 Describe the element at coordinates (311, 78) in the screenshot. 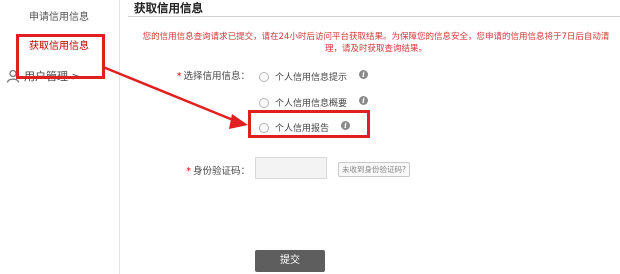

I see `option-label: 个人信用信息提示` at that location.